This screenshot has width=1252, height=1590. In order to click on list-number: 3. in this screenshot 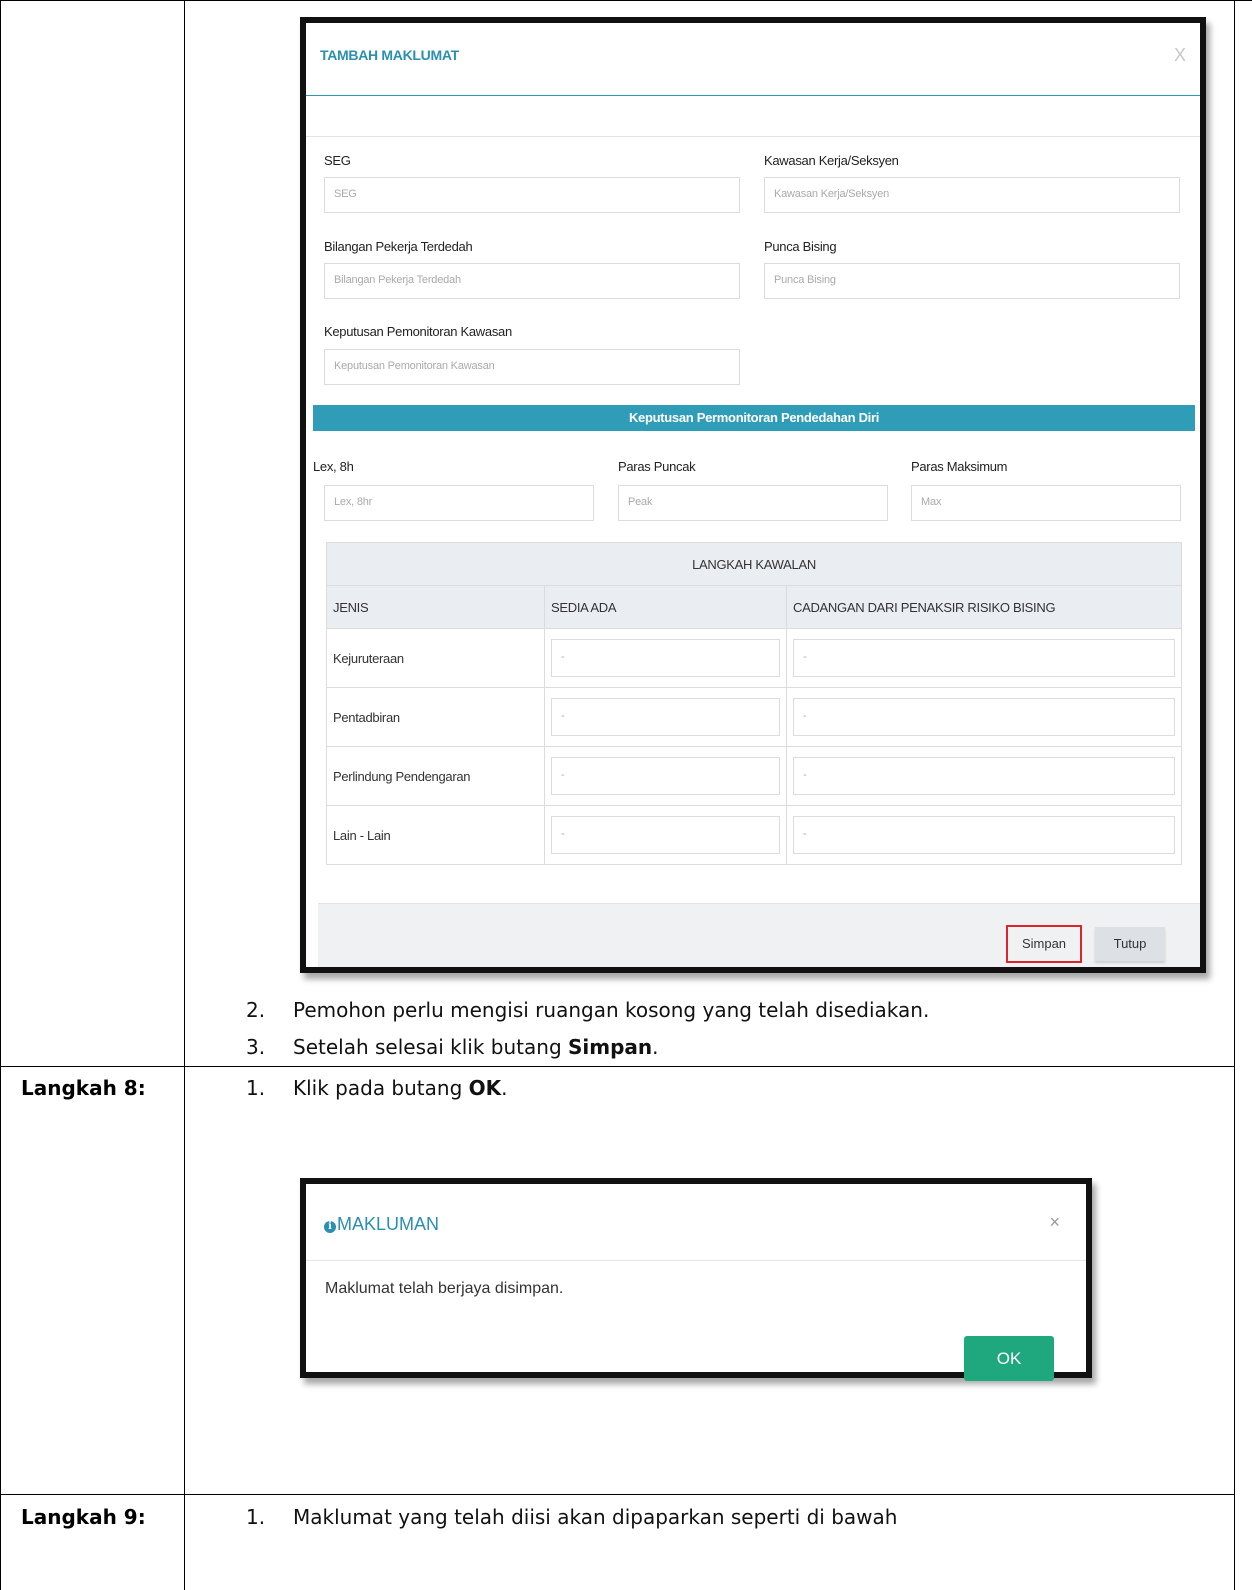, I will do `click(256, 1047)`.